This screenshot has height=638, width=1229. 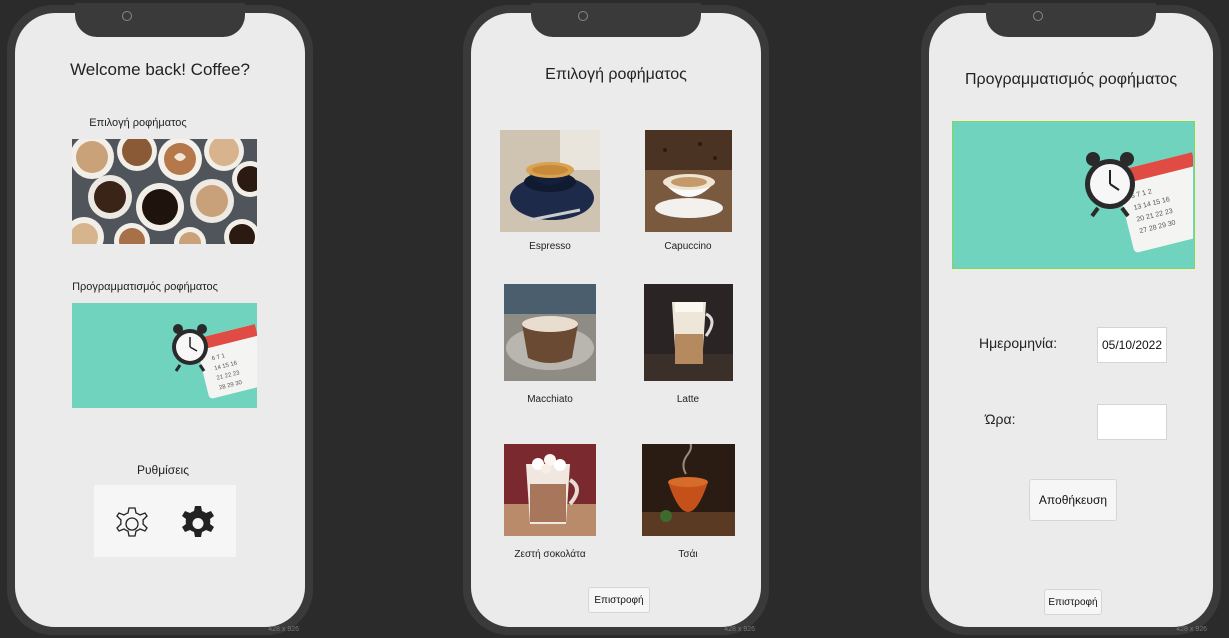 I want to click on schedule-banner-image: 6 7 1 2 13 14 15 16 20 21 22 23 27 28 29 30, so click(x=1073, y=195).